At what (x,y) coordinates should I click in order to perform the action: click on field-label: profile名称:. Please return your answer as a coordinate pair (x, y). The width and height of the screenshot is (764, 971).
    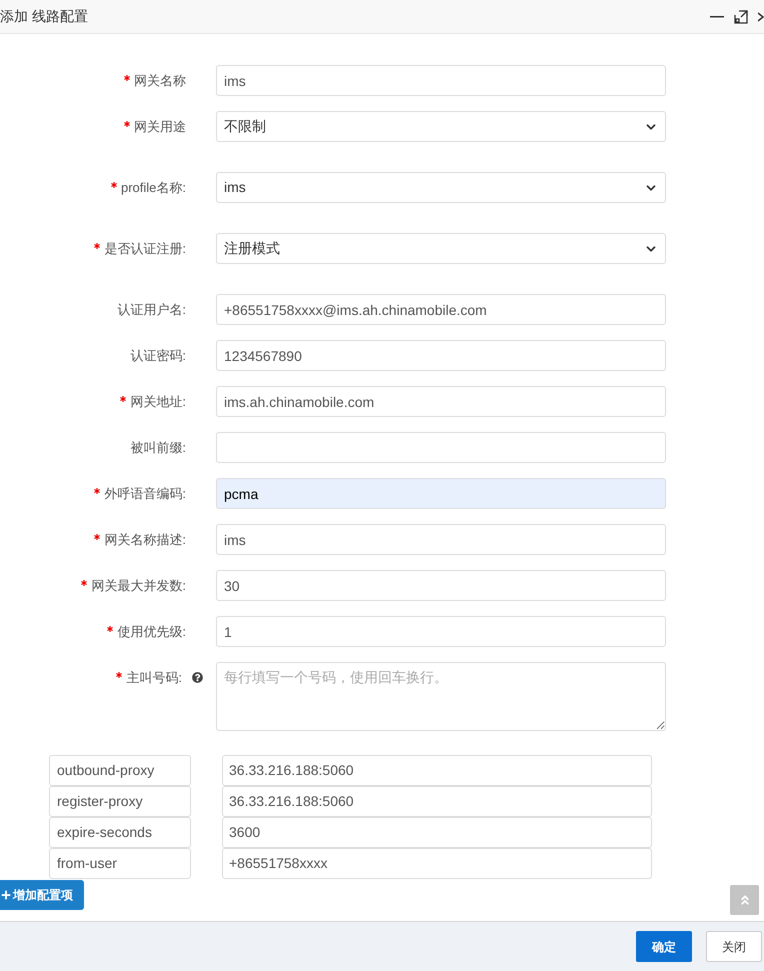
    Looking at the image, I should click on (153, 187).